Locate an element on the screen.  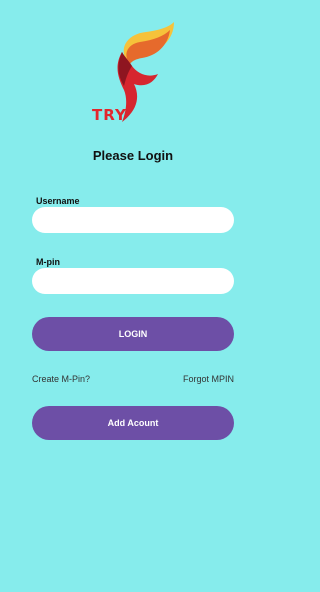
mpin-input is located at coordinates (133, 281).